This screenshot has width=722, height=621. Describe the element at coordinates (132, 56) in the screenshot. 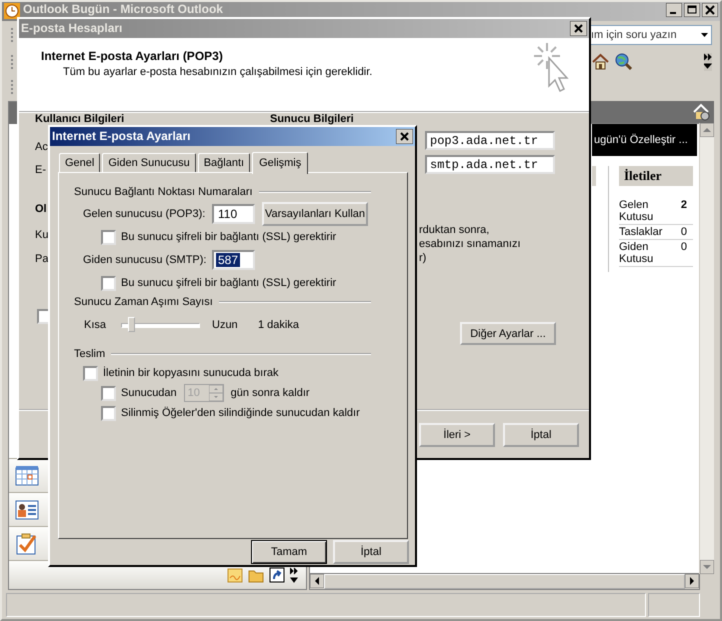

I see `dialog-heading: Internet E-posta Ayarları (POP3)` at that location.